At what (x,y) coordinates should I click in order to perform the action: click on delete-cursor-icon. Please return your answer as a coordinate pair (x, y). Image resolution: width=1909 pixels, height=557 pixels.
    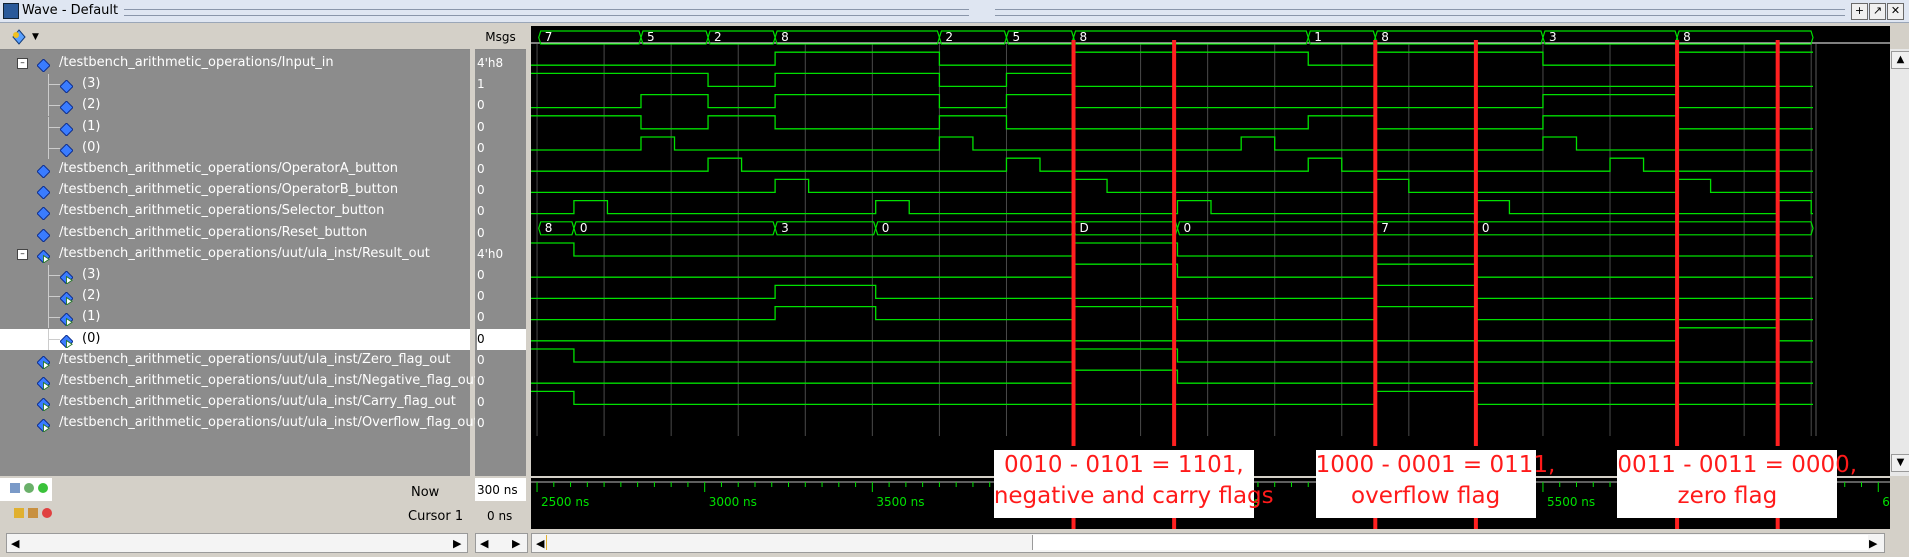
    Looking at the image, I should click on (47, 513).